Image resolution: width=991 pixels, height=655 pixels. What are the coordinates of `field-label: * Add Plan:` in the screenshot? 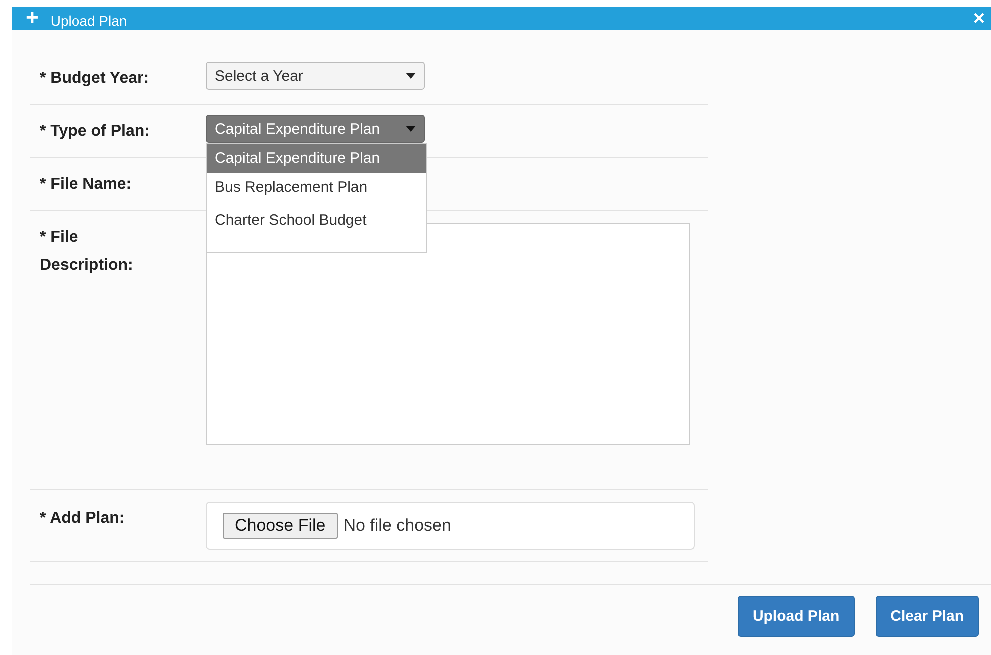 It's located at (83, 519).